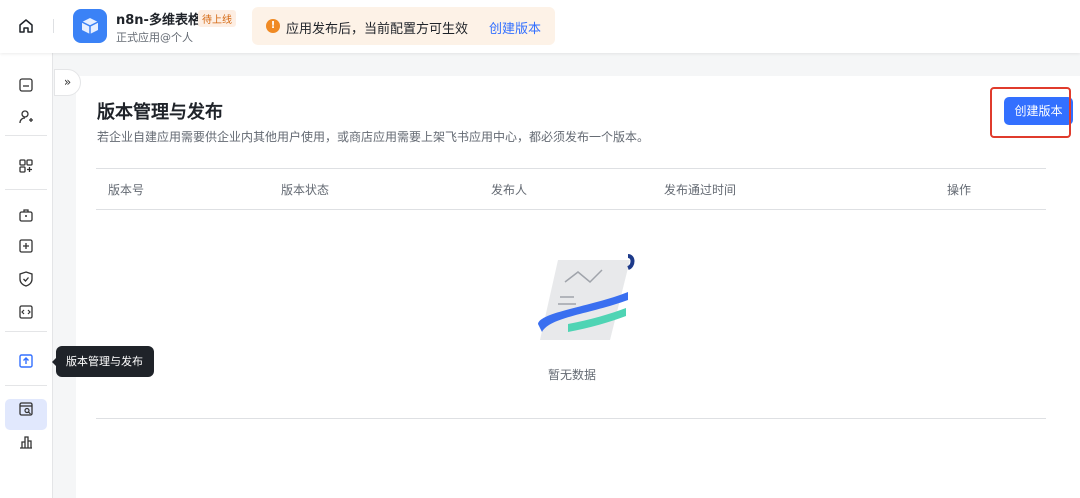  I want to click on column-header-publisher: 发布人, so click(509, 190).